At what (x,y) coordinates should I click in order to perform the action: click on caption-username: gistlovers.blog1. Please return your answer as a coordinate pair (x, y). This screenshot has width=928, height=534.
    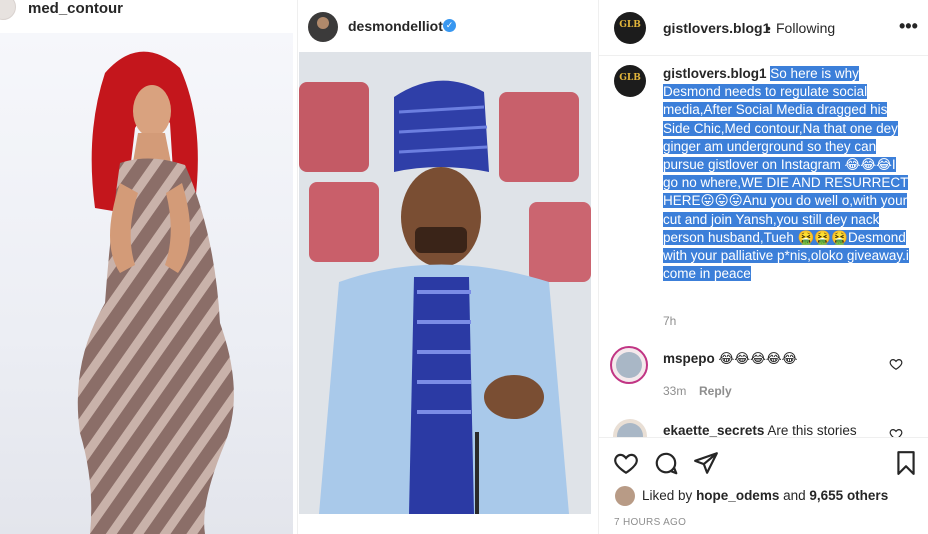
    Looking at the image, I should click on (715, 73).